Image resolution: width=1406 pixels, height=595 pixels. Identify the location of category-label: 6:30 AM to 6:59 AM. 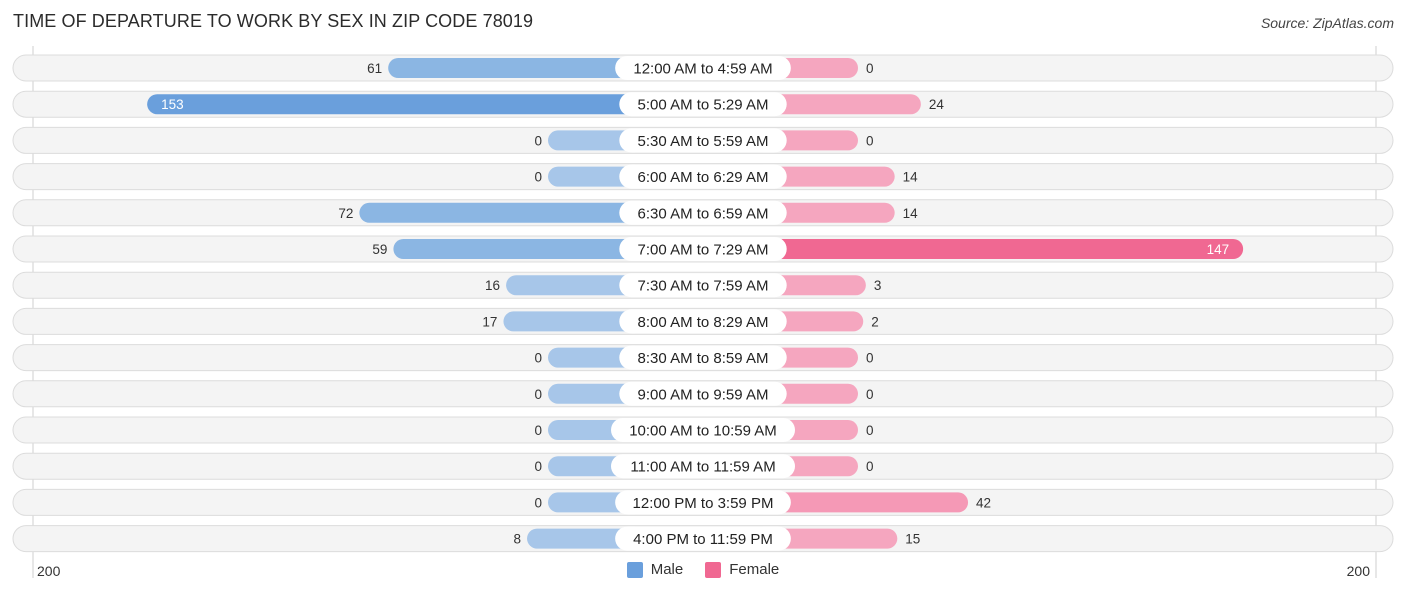
(703, 213).